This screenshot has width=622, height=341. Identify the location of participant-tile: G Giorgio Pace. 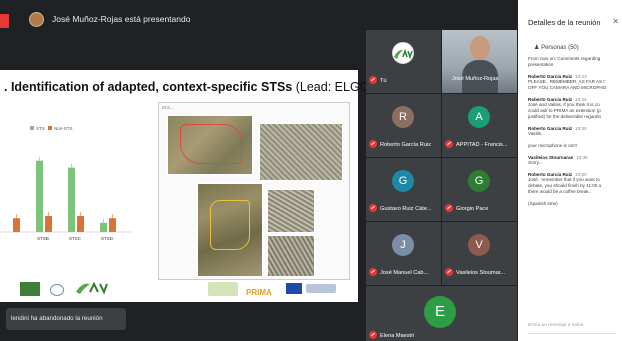
(479, 189).